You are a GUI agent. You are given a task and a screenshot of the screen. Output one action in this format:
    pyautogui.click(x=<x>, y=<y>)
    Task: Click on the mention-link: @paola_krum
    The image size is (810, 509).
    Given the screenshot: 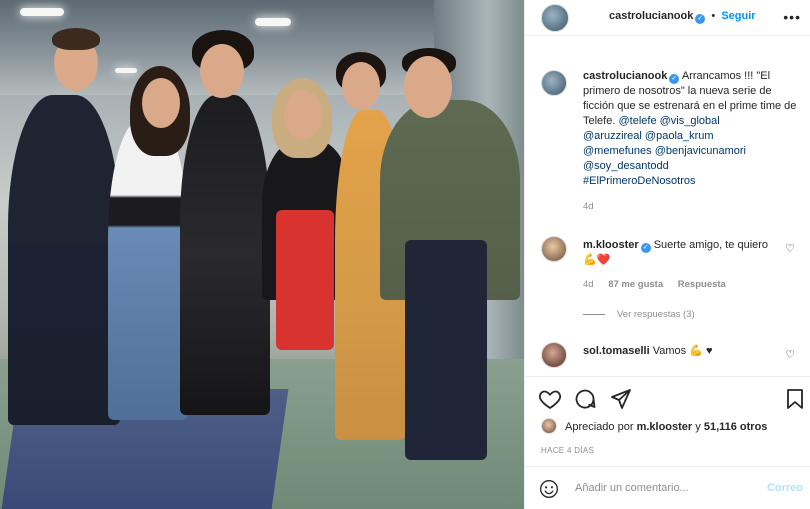 What is the action you would take?
    pyautogui.click(x=679, y=136)
    